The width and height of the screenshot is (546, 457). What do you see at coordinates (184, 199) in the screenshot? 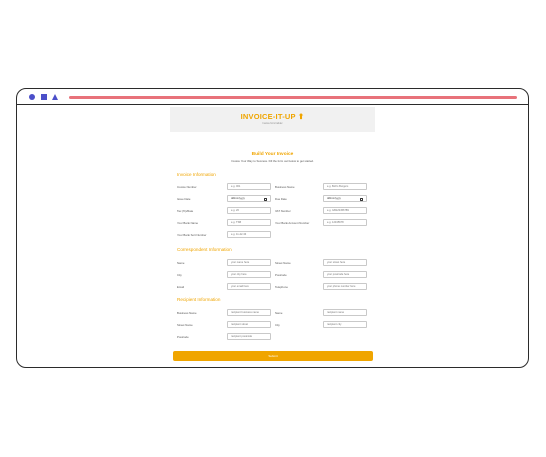
I see `issue-date-label: Issue Date` at bounding box center [184, 199].